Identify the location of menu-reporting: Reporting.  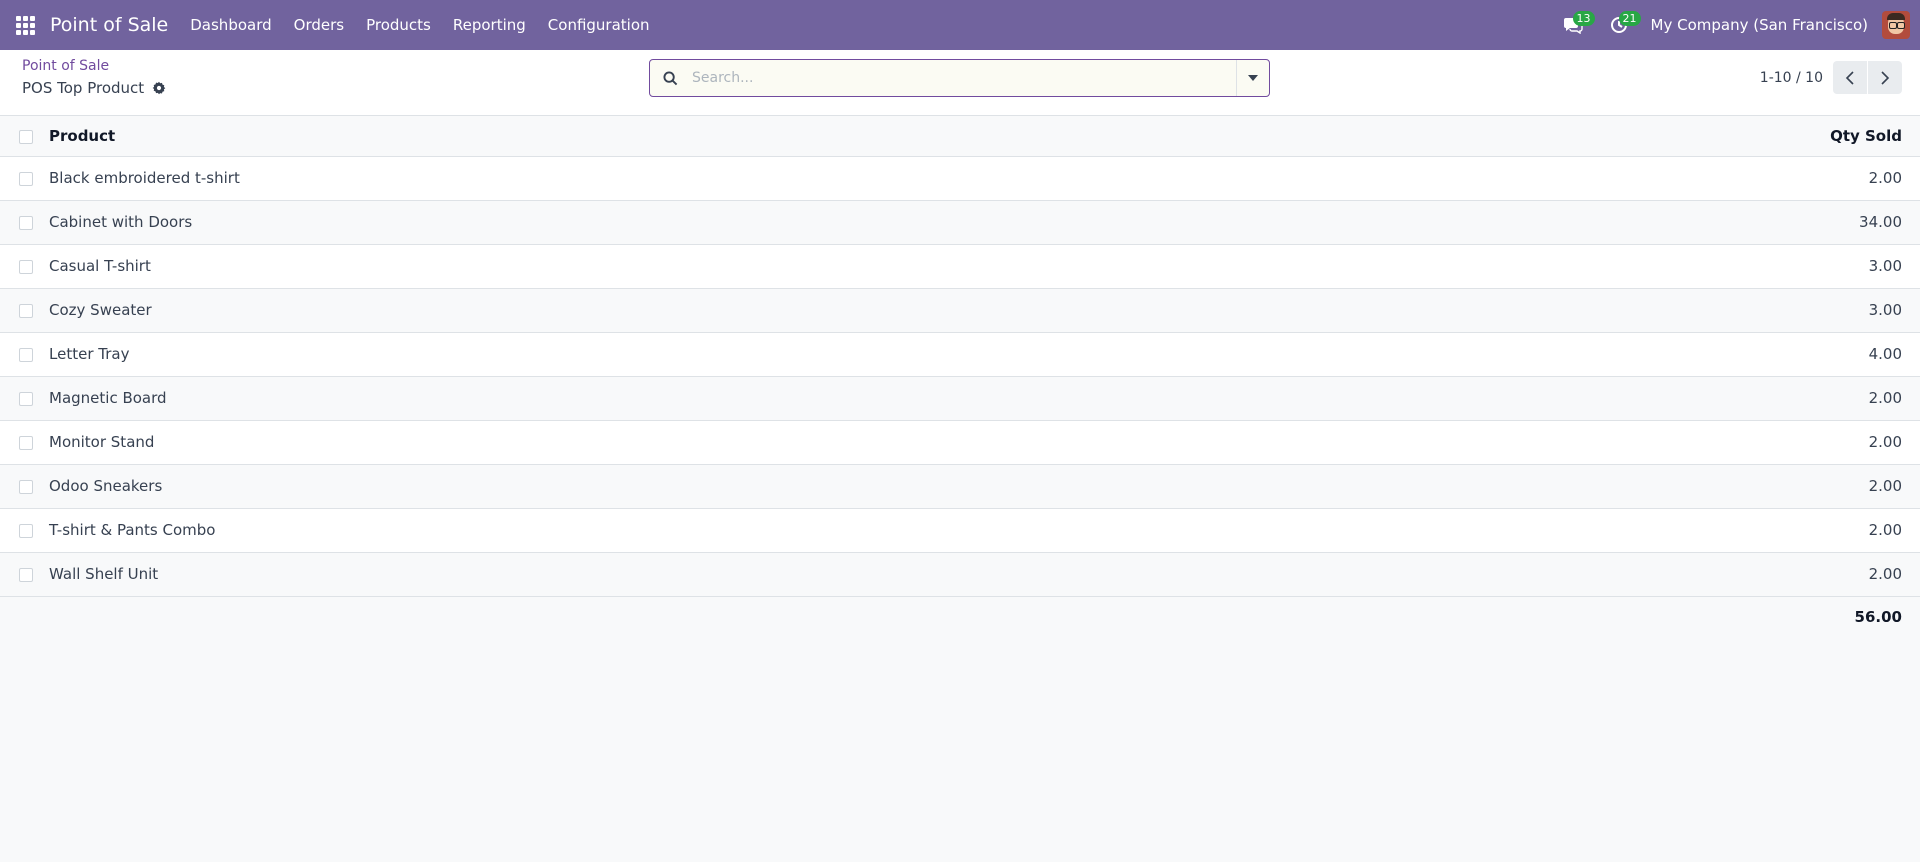
(489, 25).